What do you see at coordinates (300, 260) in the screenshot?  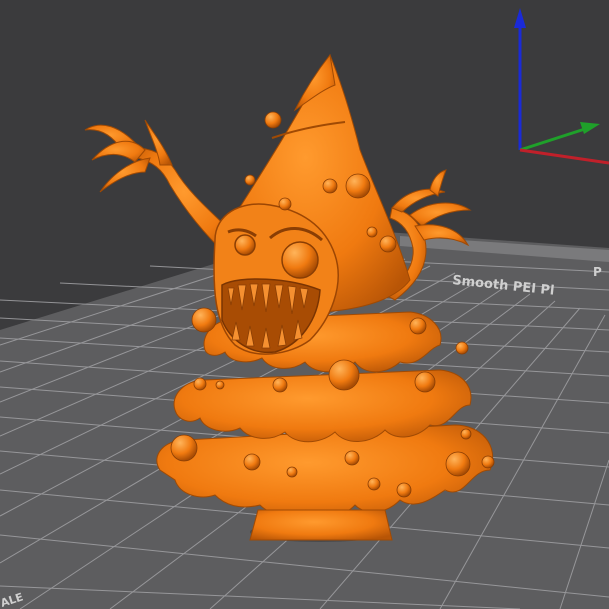 I see `right-eye-icon` at bounding box center [300, 260].